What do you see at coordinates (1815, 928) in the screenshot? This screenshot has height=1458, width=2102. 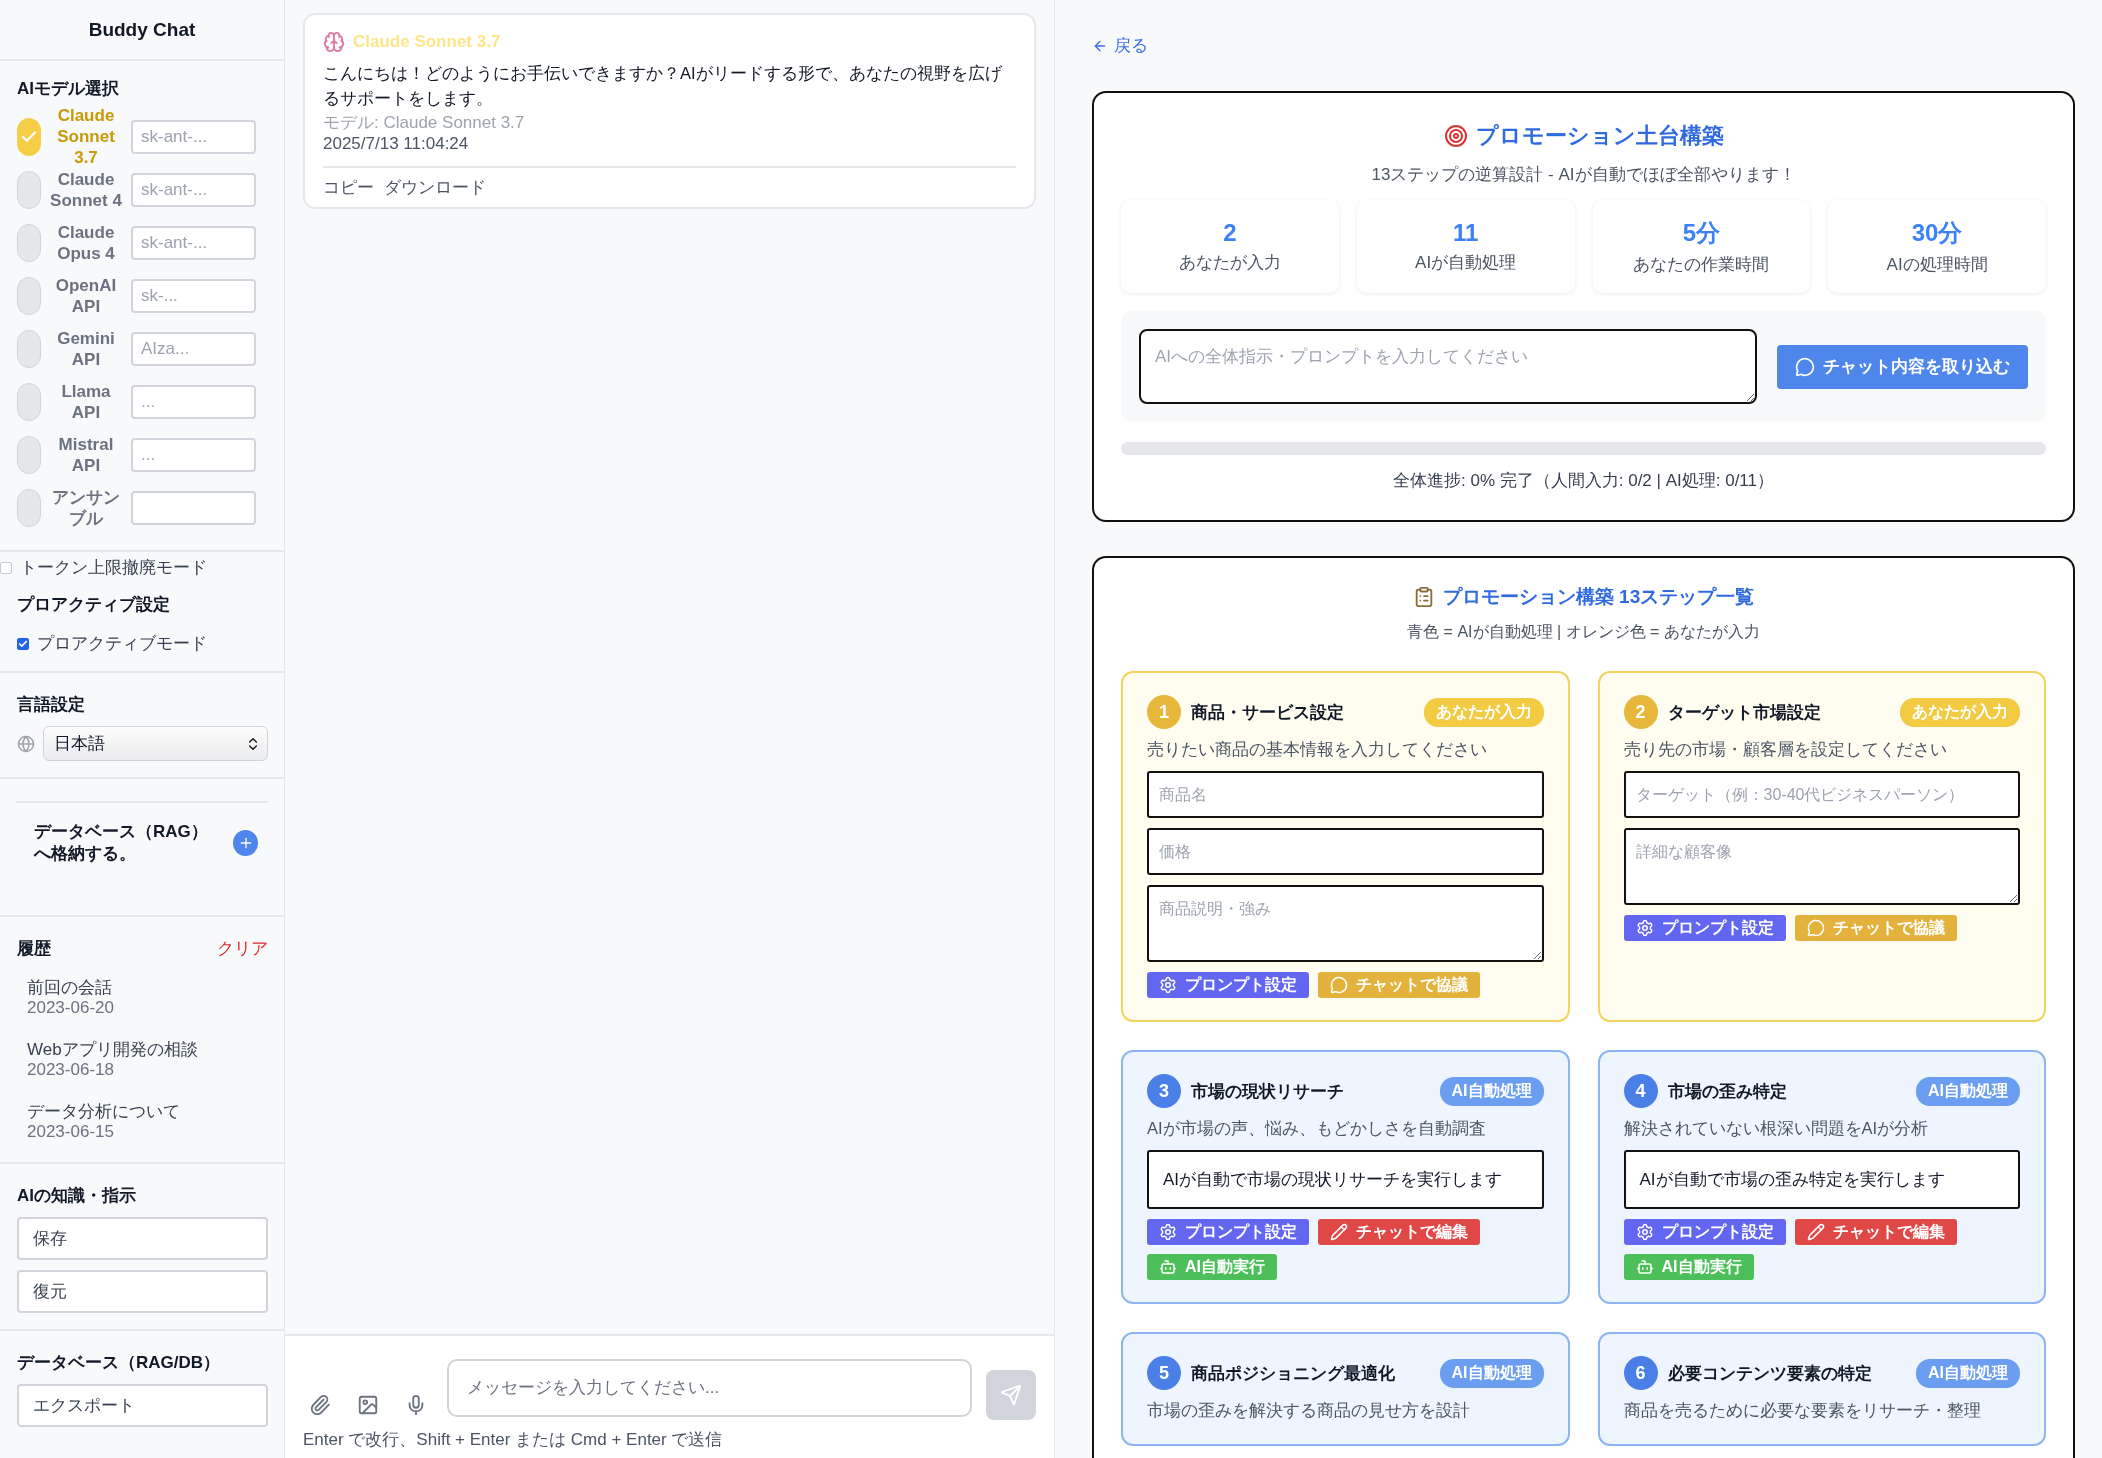 I see `speech-bubble-icon` at bounding box center [1815, 928].